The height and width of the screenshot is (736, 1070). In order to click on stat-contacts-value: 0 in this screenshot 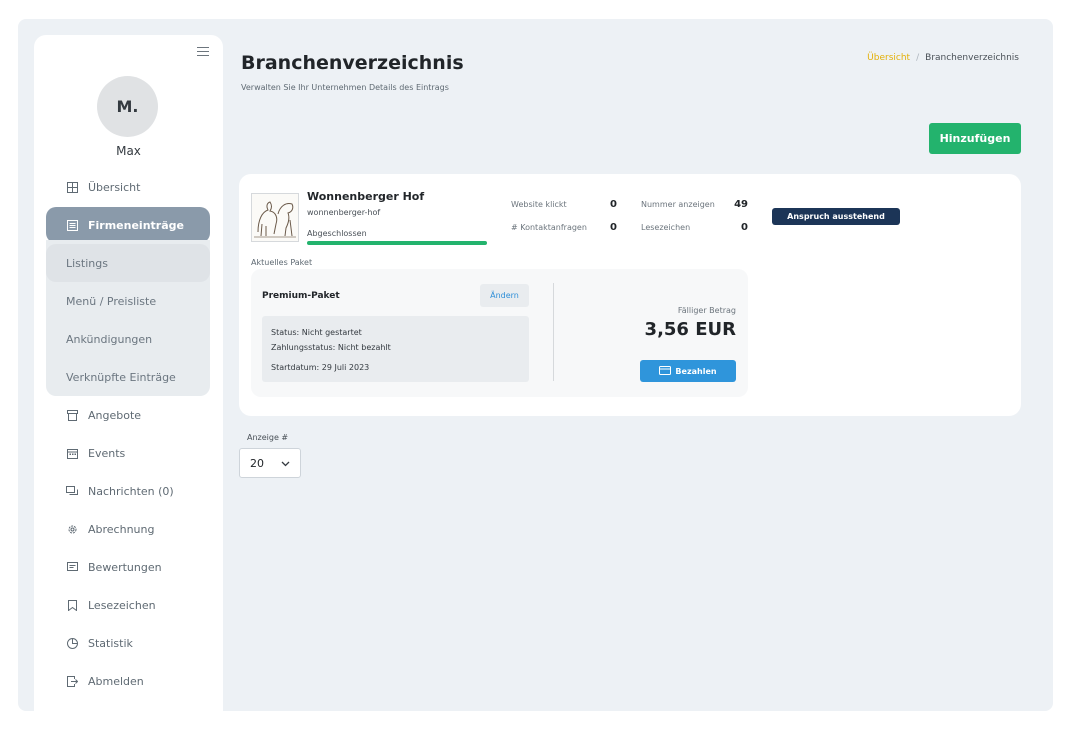, I will do `click(613, 227)`.